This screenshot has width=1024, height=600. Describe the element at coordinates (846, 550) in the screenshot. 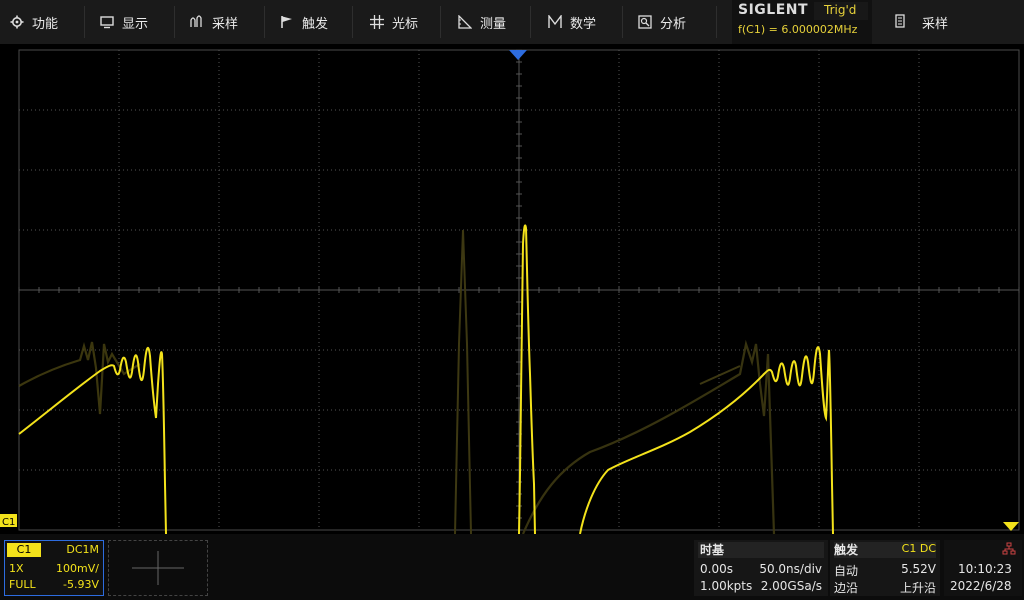

I see `trigger-title: 触发` at that location.